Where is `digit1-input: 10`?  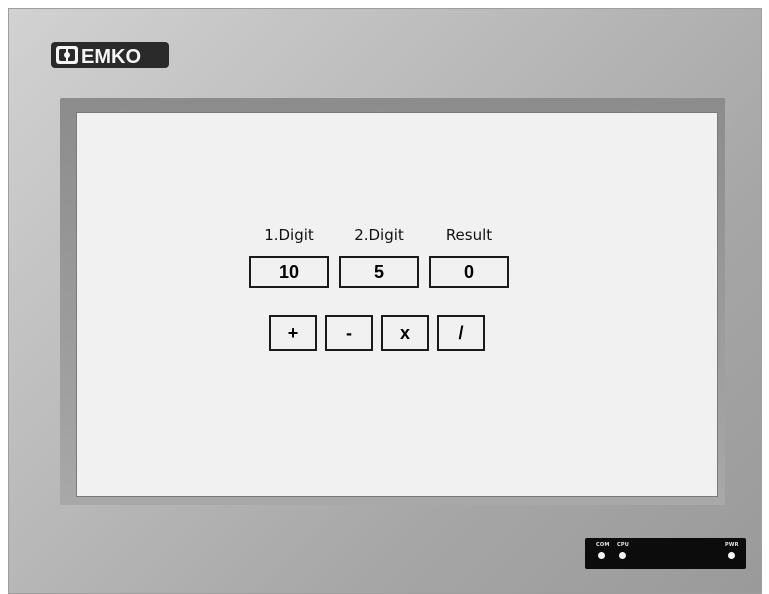 digit1-input: 10 is located at coordinates (289, 272).